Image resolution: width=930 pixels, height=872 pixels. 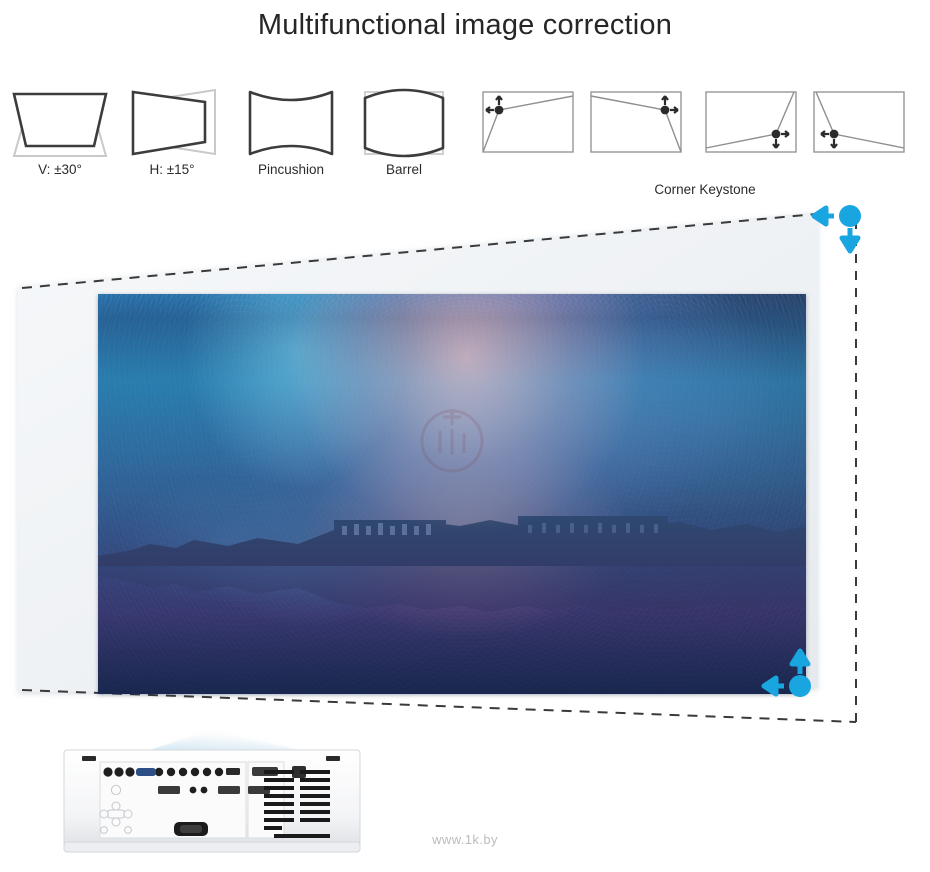 I want to click on site-watermark: www.1k.by, so click(x=465, y=839).